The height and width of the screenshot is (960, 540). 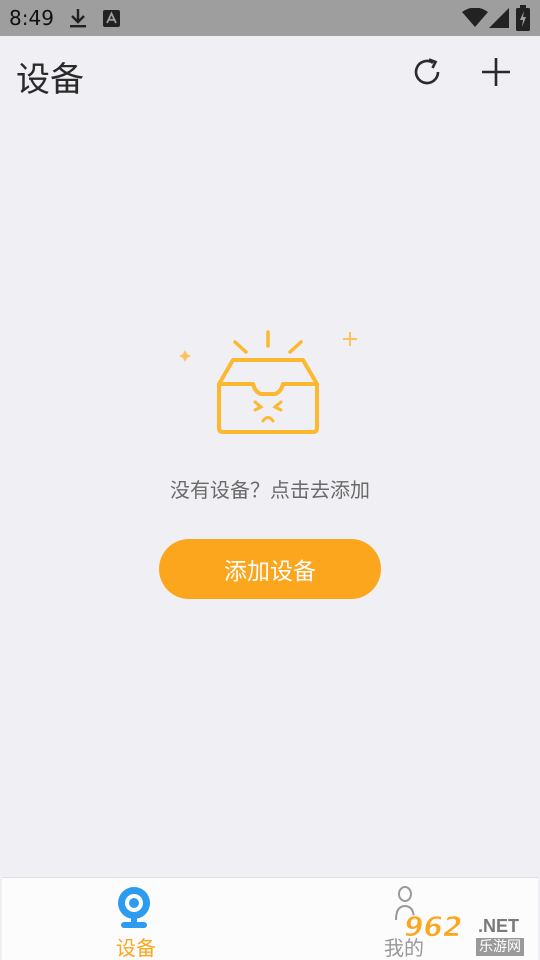 What do you see at coordinates (78, 20) in the screenshot?
I see `download-icon` at bounding box center [78, 20].